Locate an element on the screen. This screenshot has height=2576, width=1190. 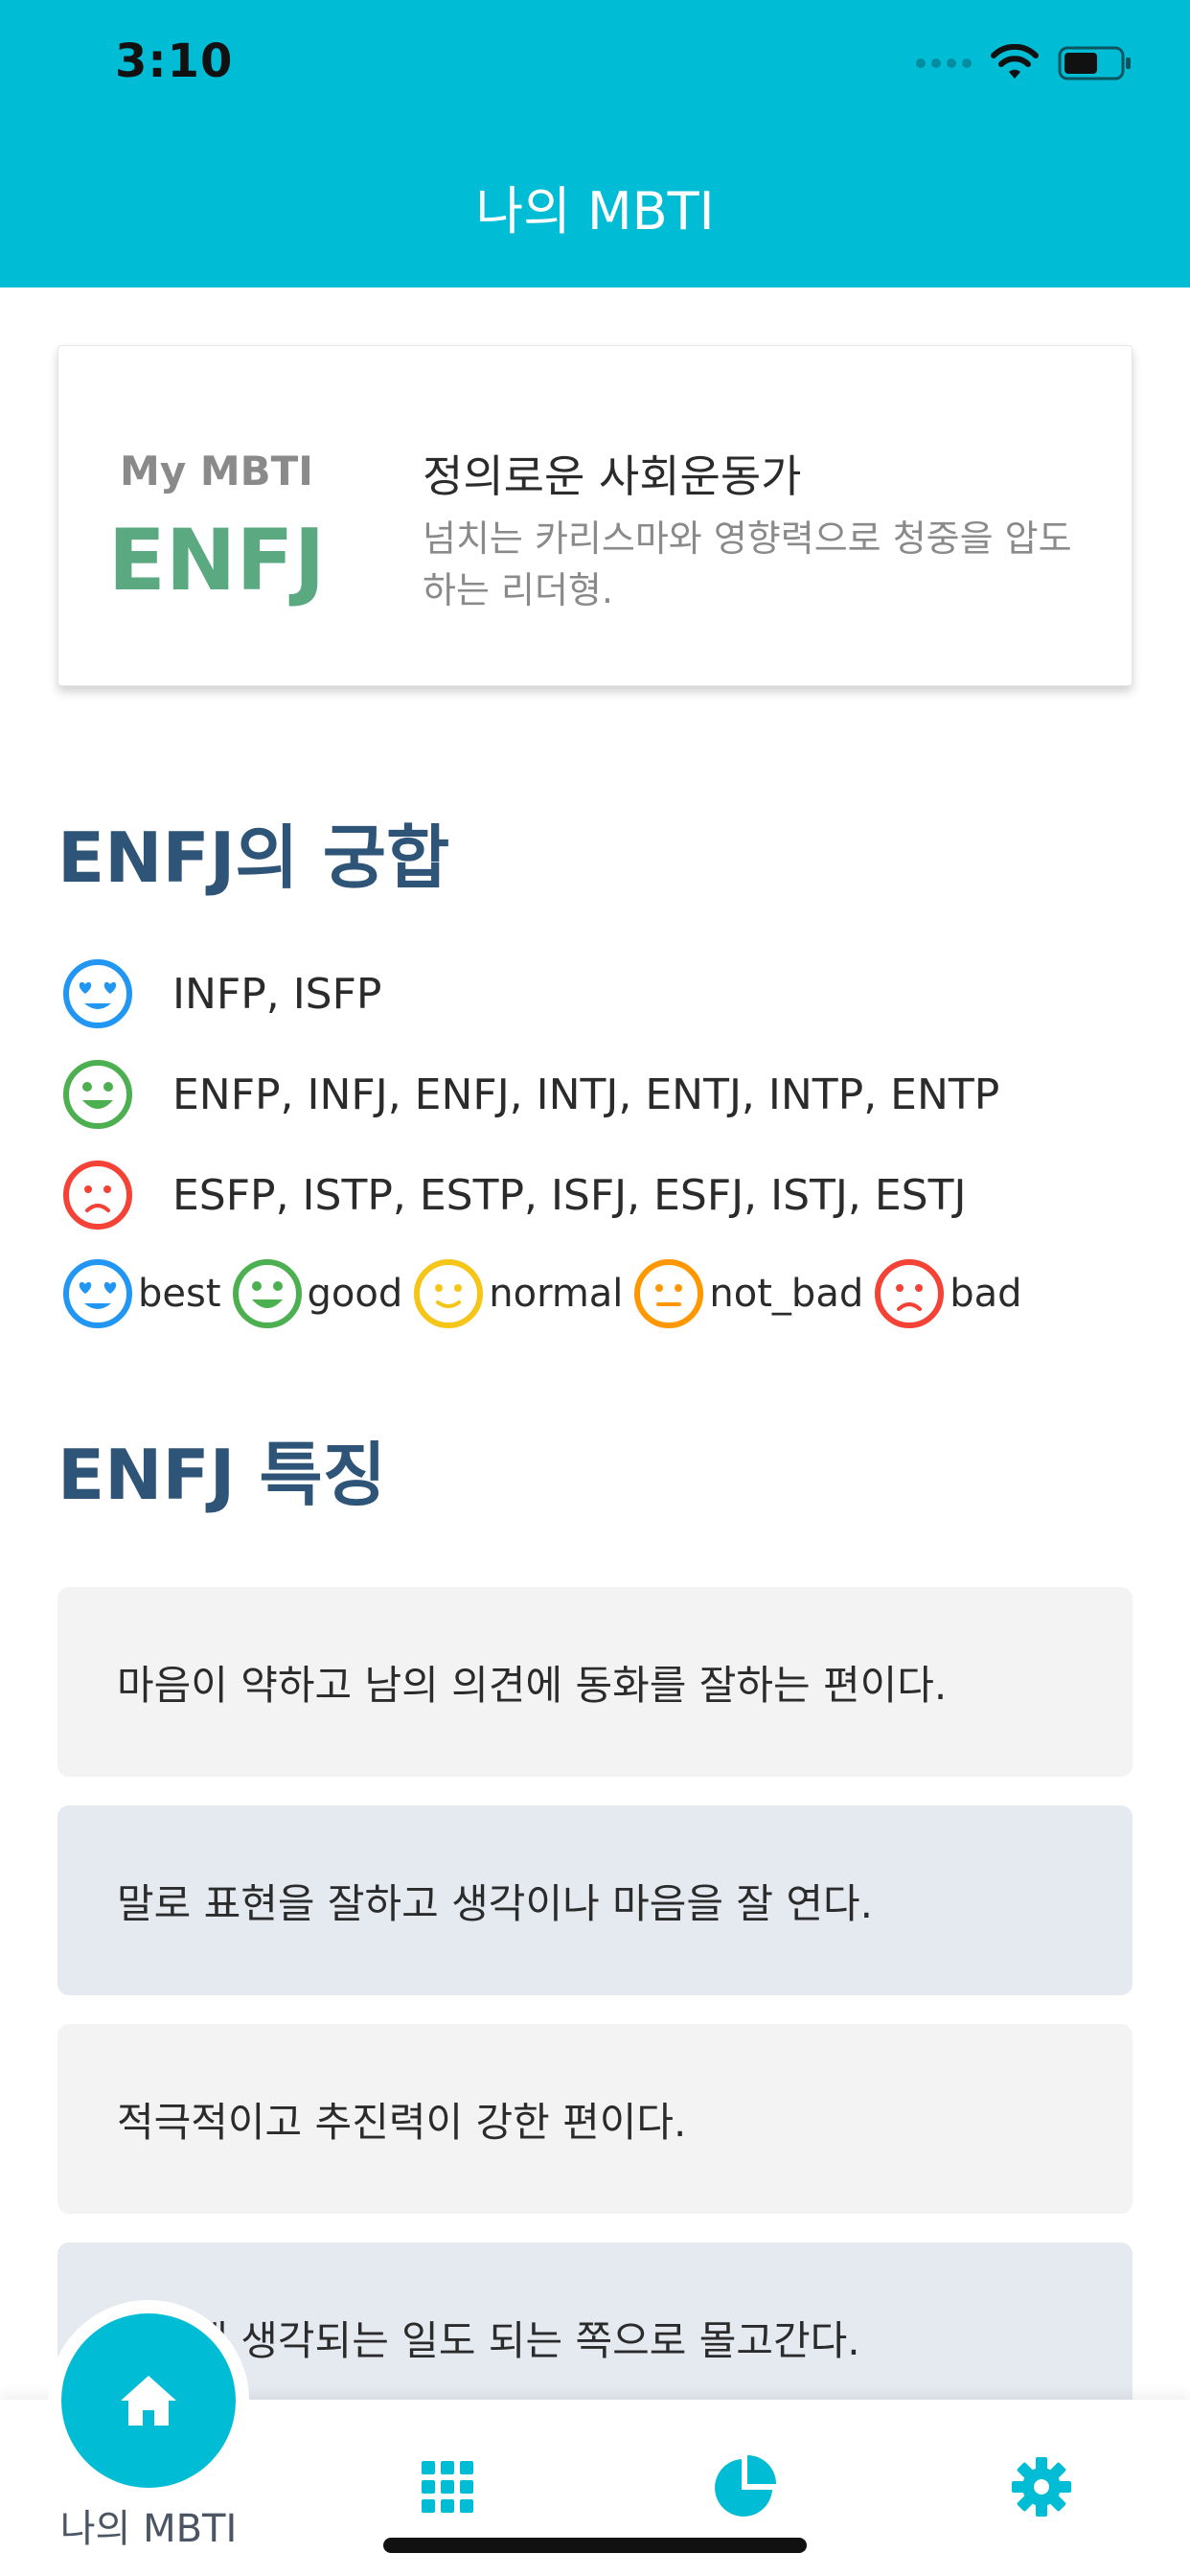
compat-row-good: ENFP, INFJ, ENFJ, INTJ, ENTJ, INTP, ENTP is located at coordinates (530, 1094).